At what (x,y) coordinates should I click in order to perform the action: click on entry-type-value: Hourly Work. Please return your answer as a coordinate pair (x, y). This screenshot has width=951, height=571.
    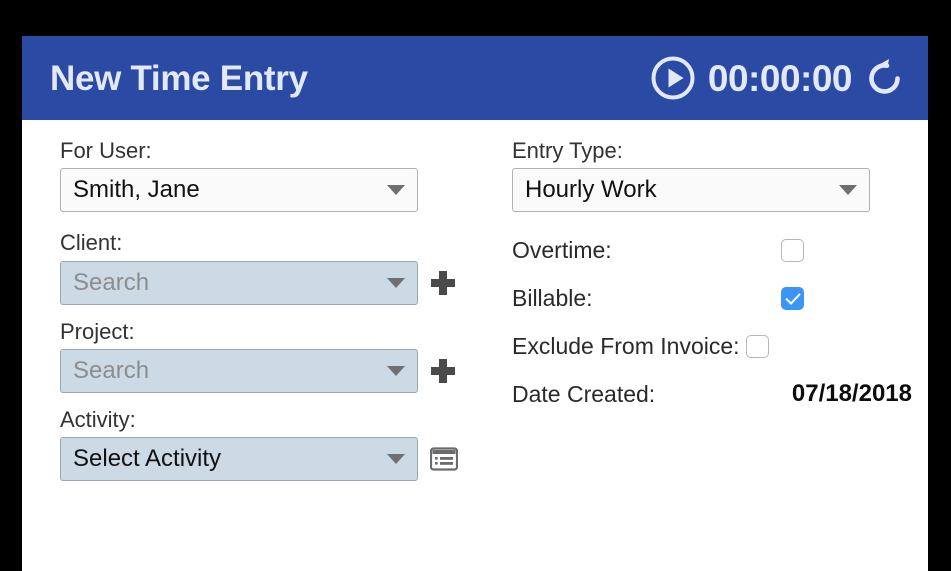
    Looking at the image, I should click on (591, 190).